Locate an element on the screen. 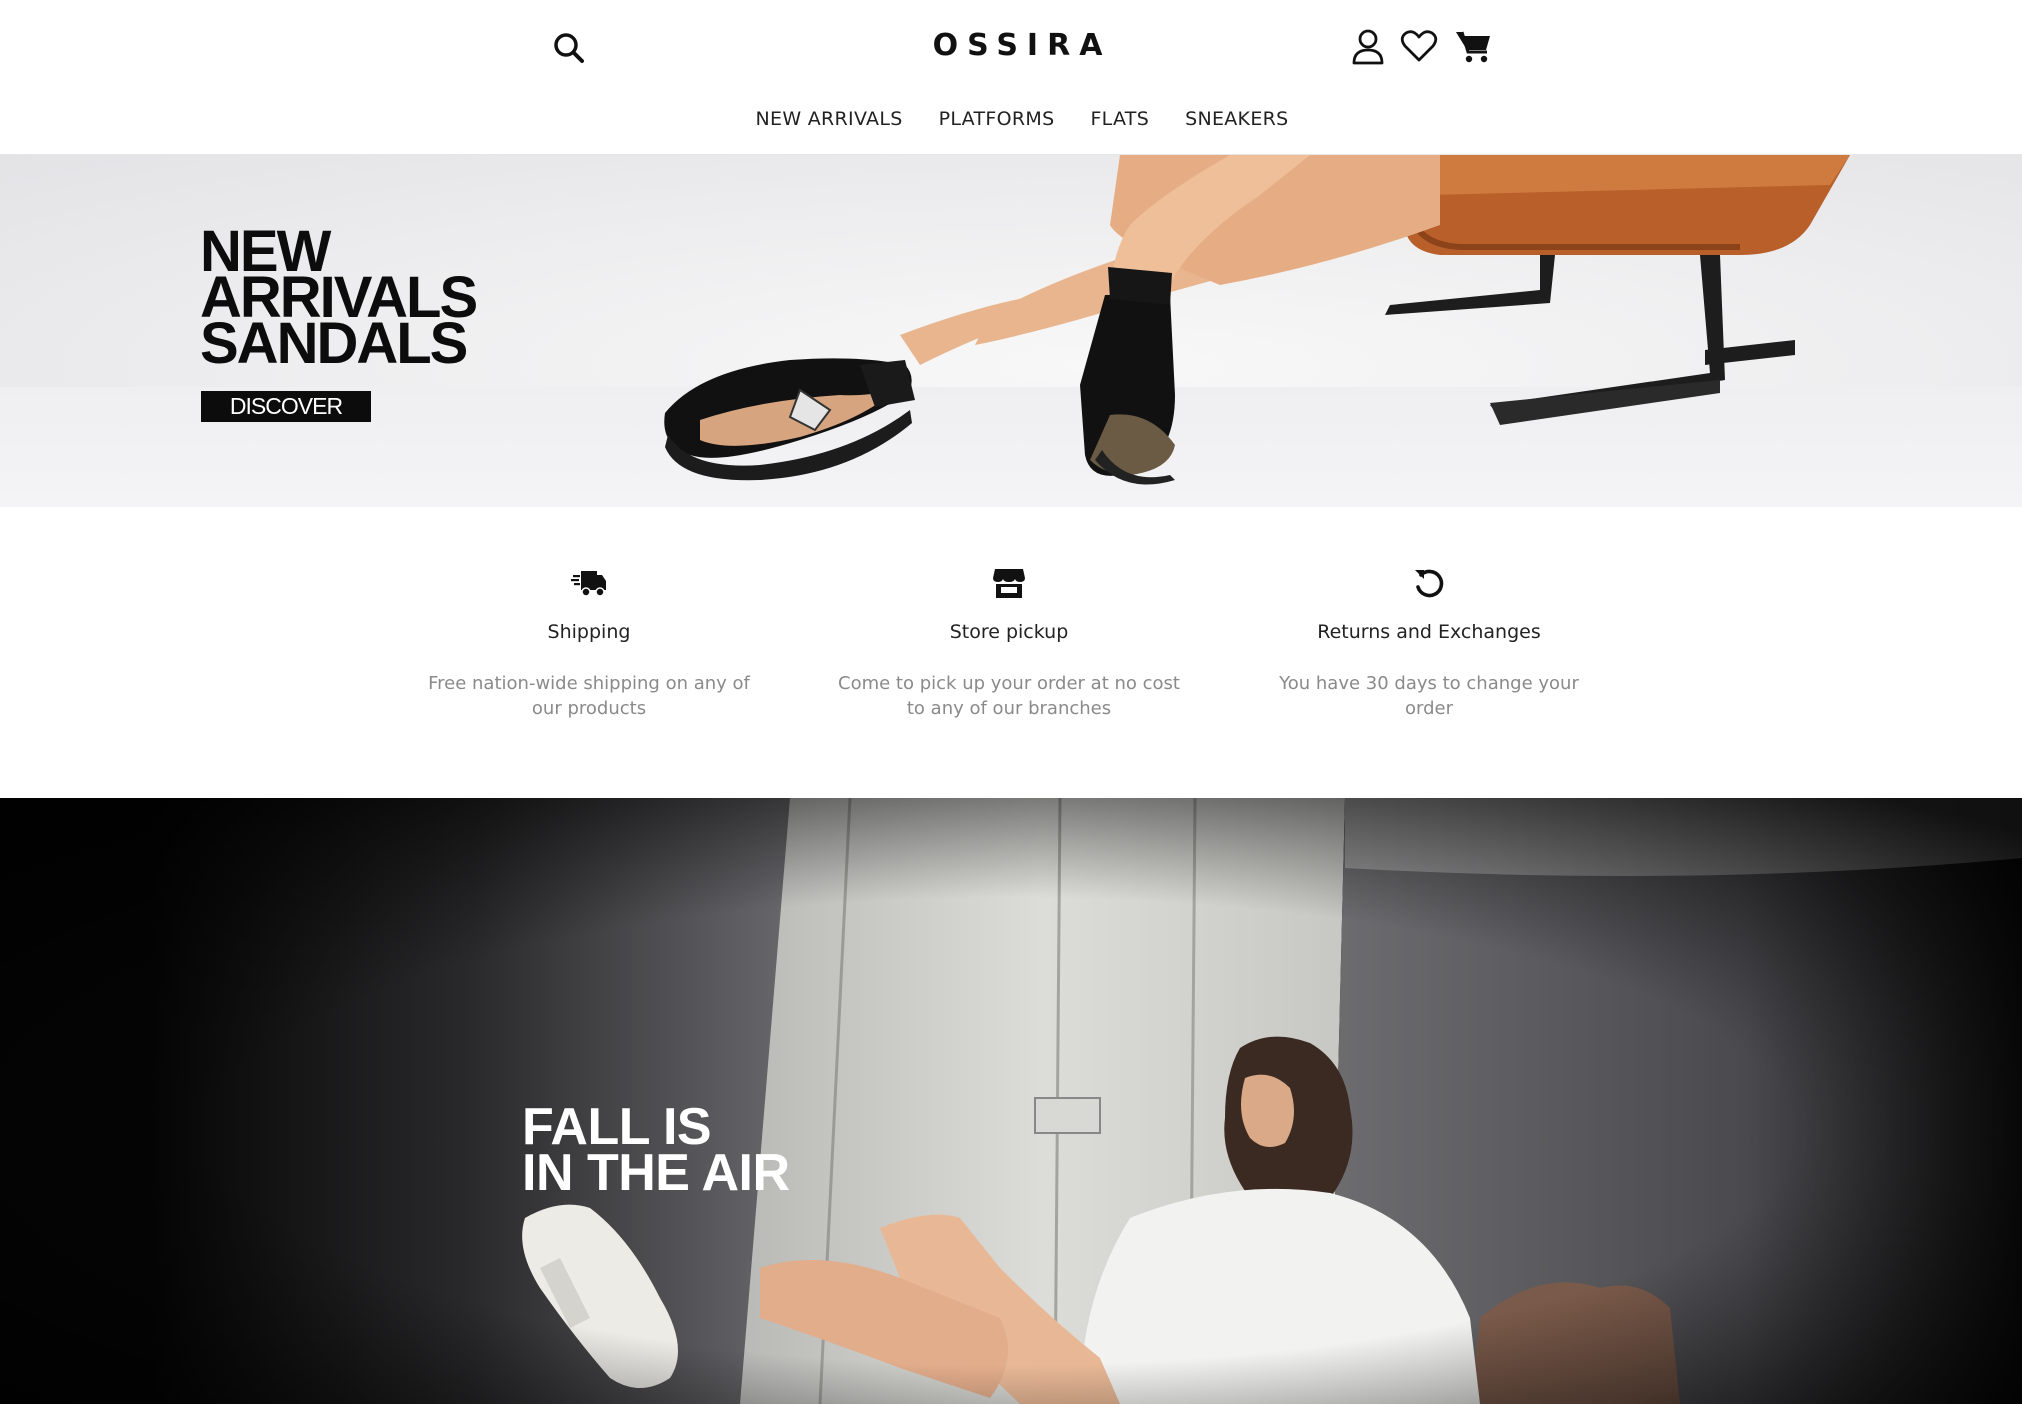 This screenshot has height=1404, width=2022. account-button is located at coordinates (1369, 47).